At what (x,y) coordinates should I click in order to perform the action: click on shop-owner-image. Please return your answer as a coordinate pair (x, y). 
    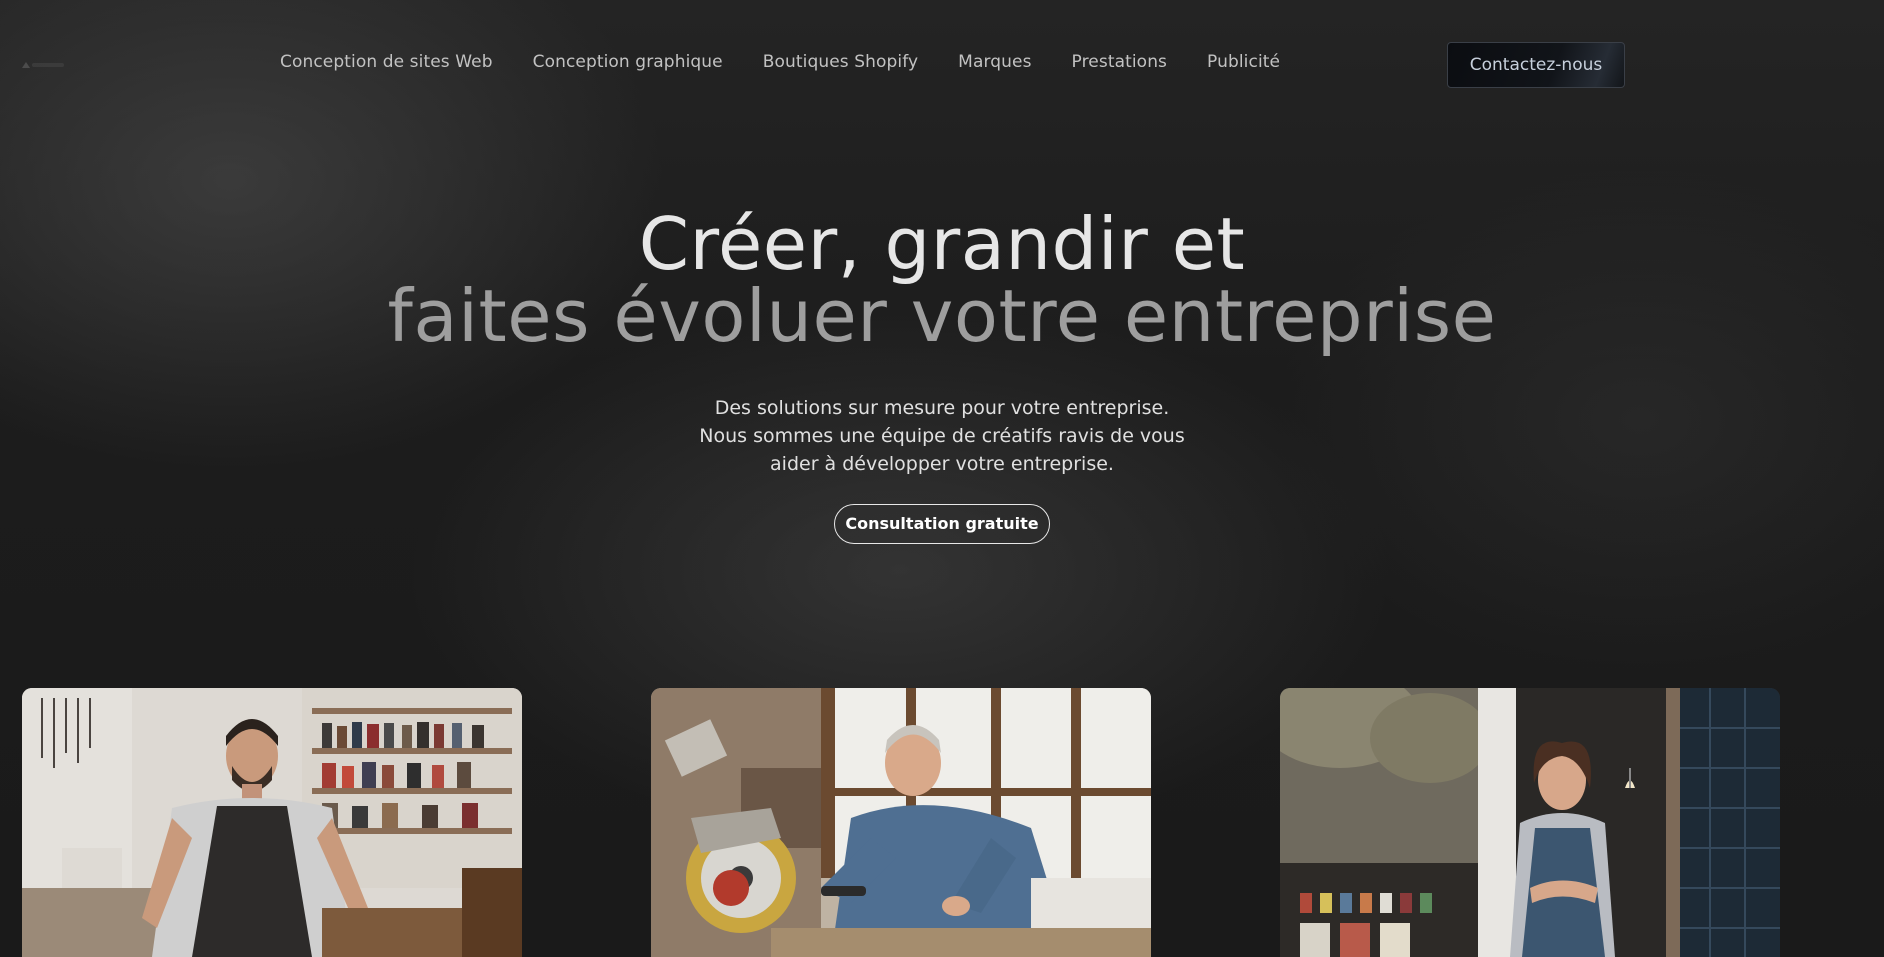
    Looking at the image, I should click on (1530, 822).